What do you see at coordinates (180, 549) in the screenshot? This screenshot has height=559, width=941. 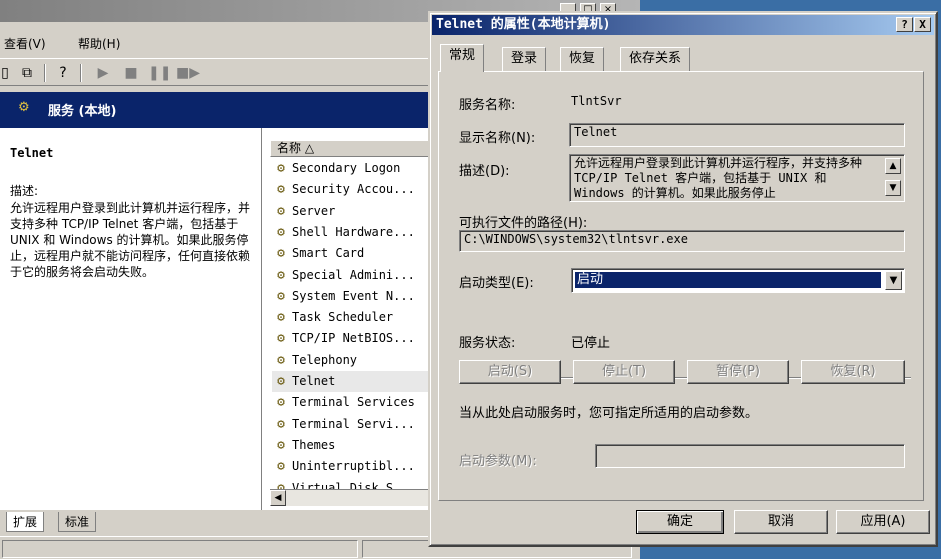 I see `status-cell` at bounding box center [180, 549].